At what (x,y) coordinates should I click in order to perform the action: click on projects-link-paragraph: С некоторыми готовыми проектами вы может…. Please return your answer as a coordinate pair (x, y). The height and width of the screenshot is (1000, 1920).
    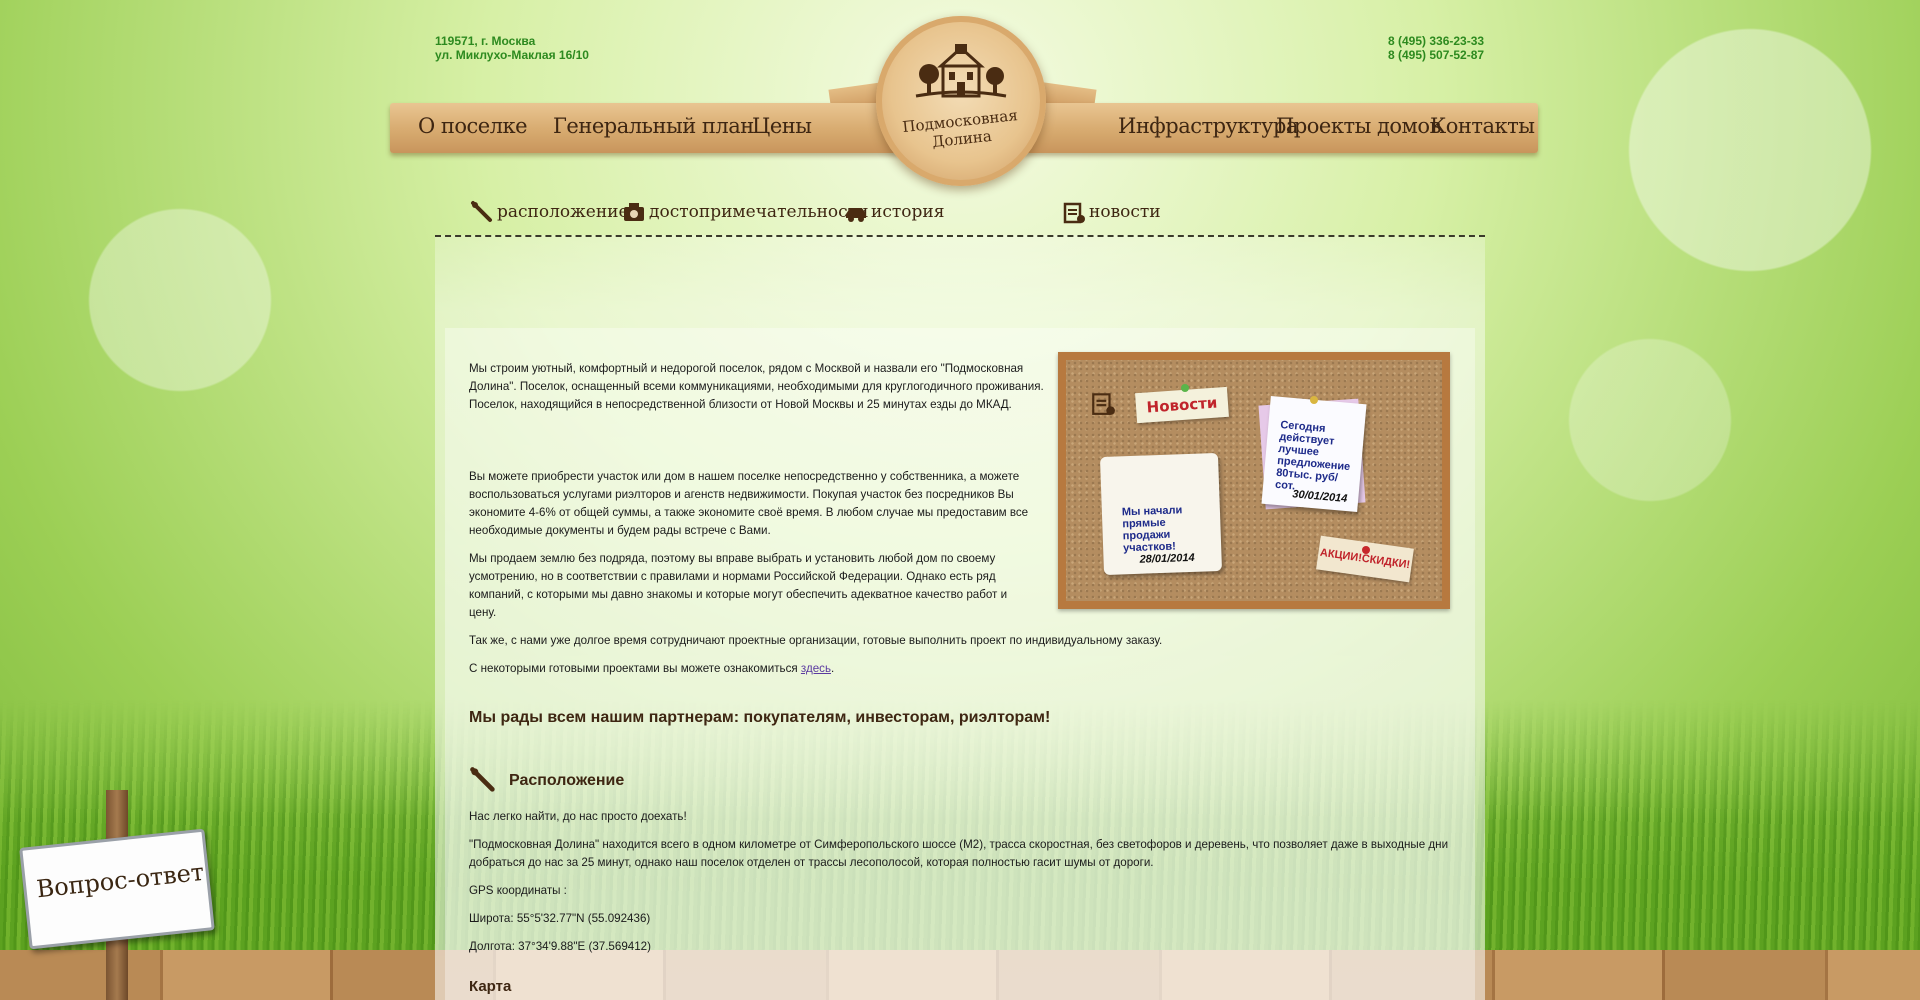
    Looking at the image, I should click on (969, 669).